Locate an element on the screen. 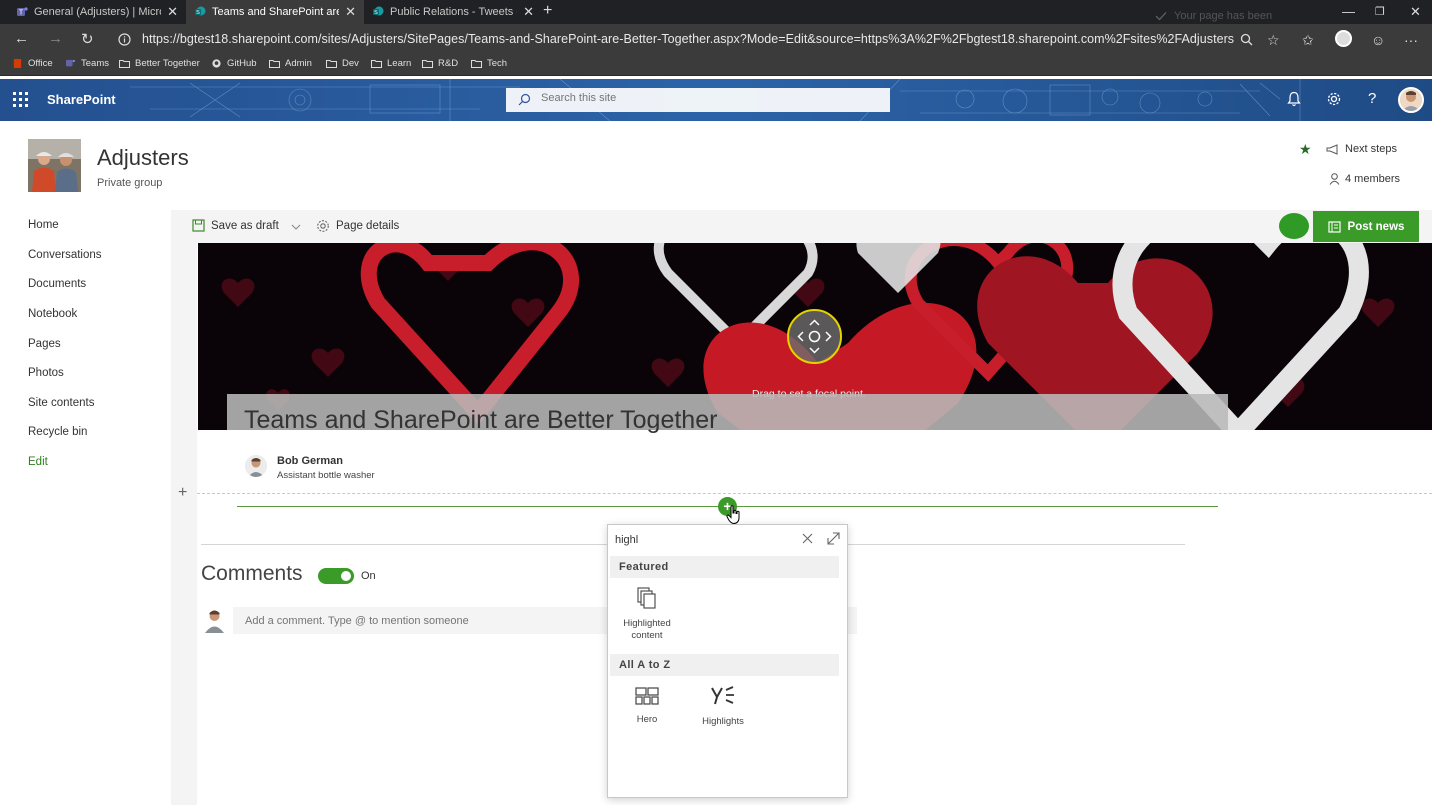 The height and width of the screenshot is (805, 1432). toolbox-group-featured: Featured is located at coordinates (724, 567).